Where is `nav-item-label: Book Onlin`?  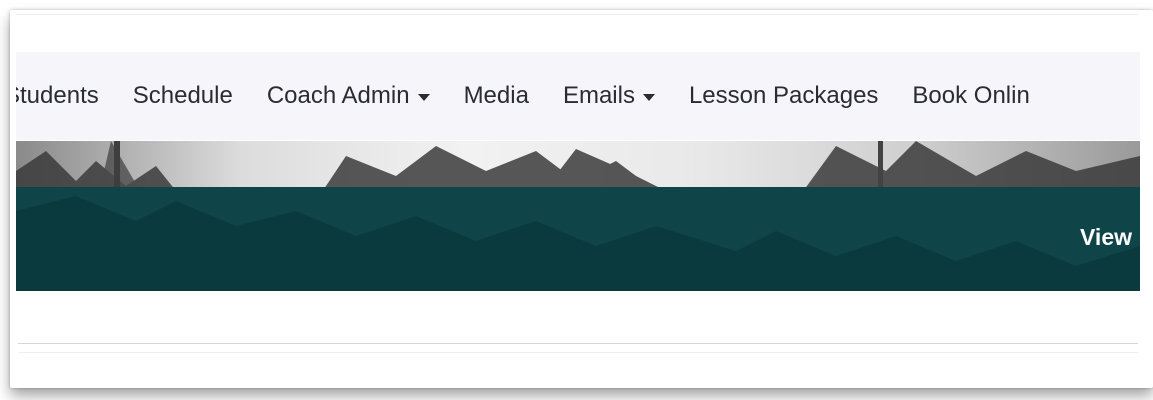 nav-item-label: Book Onlin is located at coordinates (971, 95).